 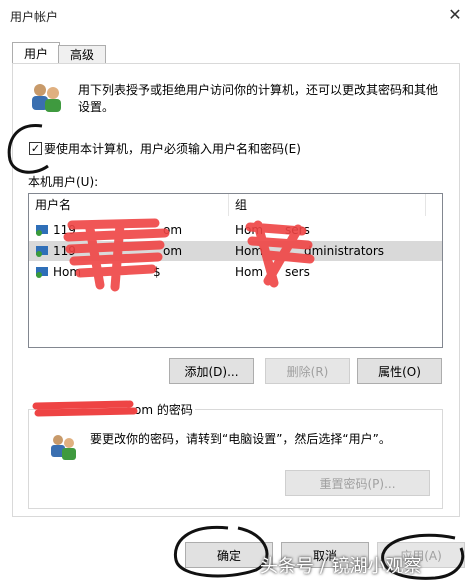 What do you see at coordinates (63, 182) in the screenshot?
I see `local-users-label: 本机用户(U):` at bounding box center [63, 182].